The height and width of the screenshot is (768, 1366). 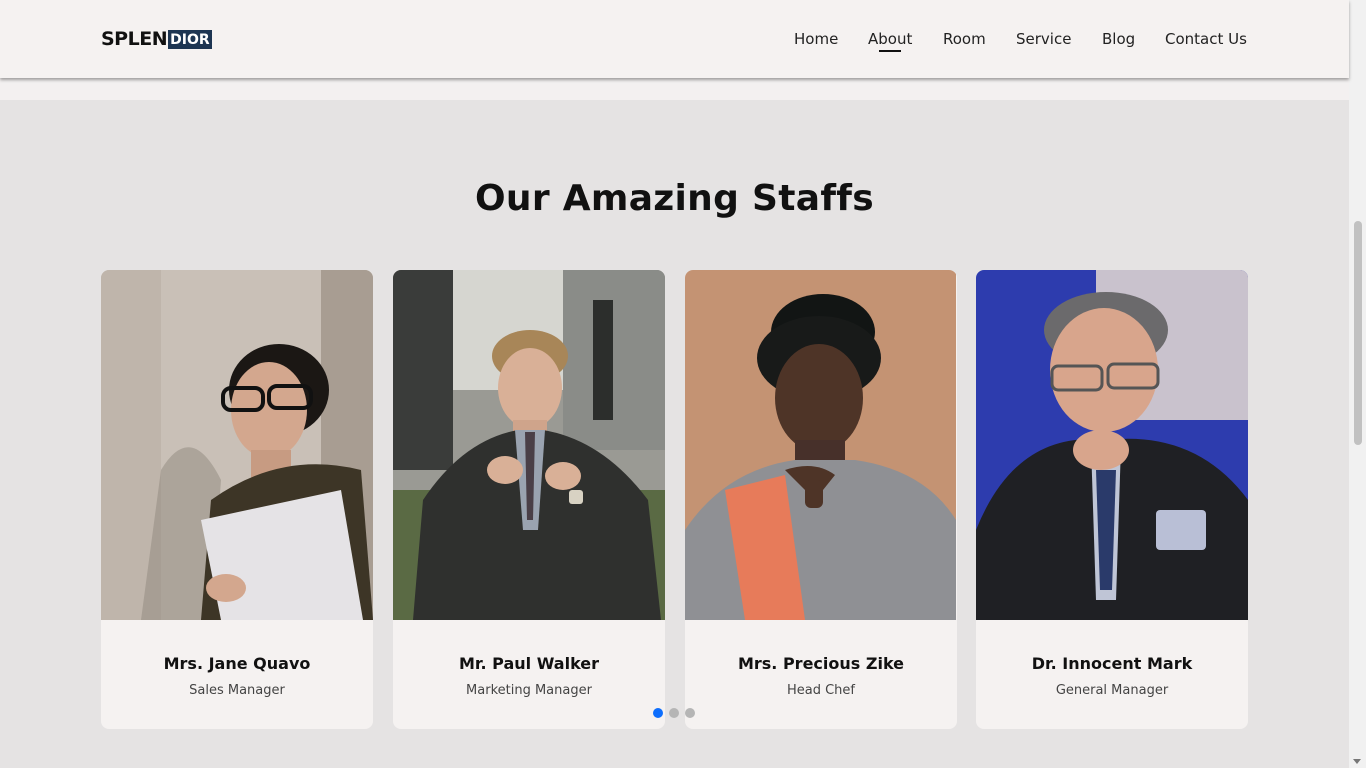 What do you see at coordinates (964, 39) in the screenshot?
I see `nav-room: Room` at bounding box center [964, 39].